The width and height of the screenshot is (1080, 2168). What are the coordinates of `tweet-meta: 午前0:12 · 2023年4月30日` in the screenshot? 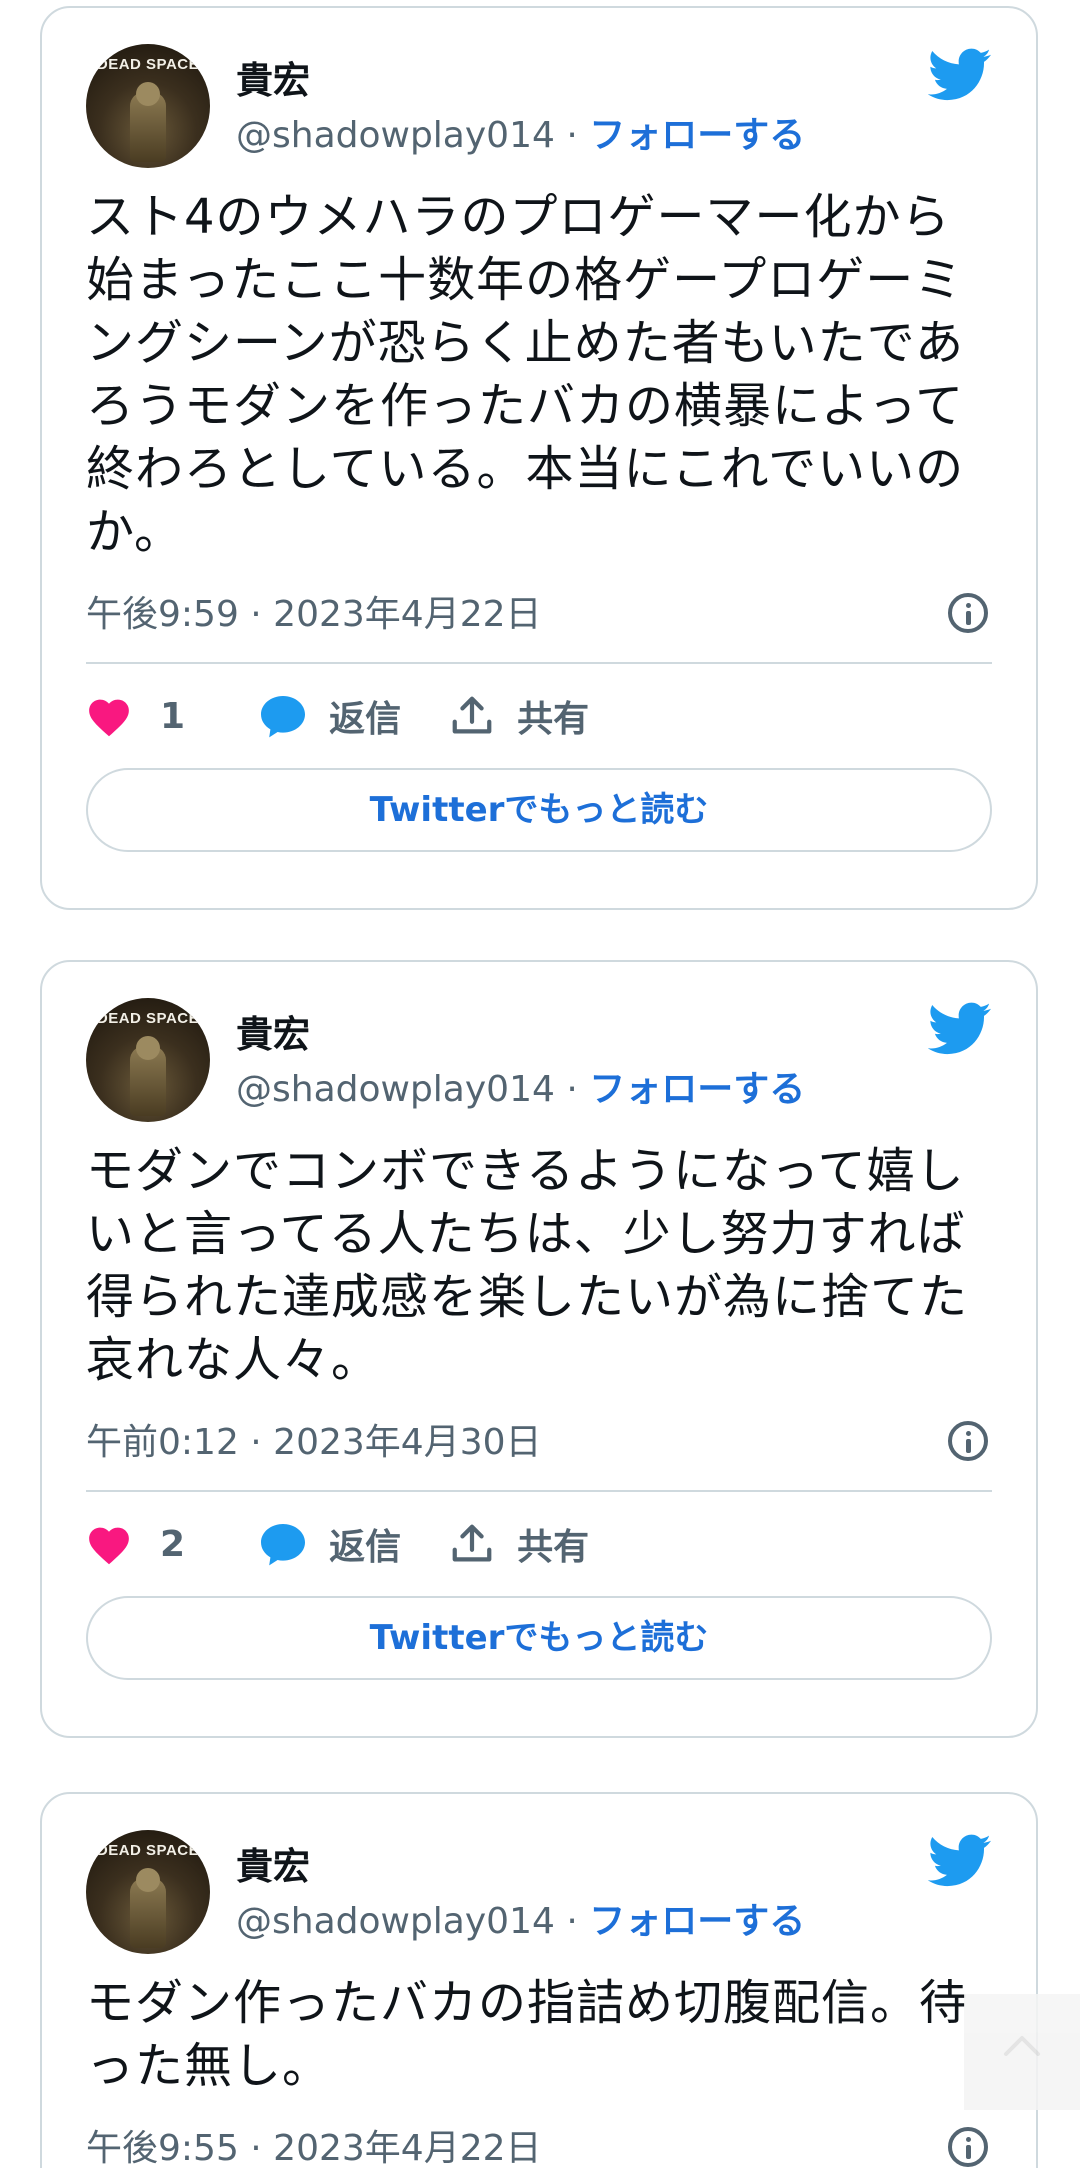 It's located at (539, 1443).